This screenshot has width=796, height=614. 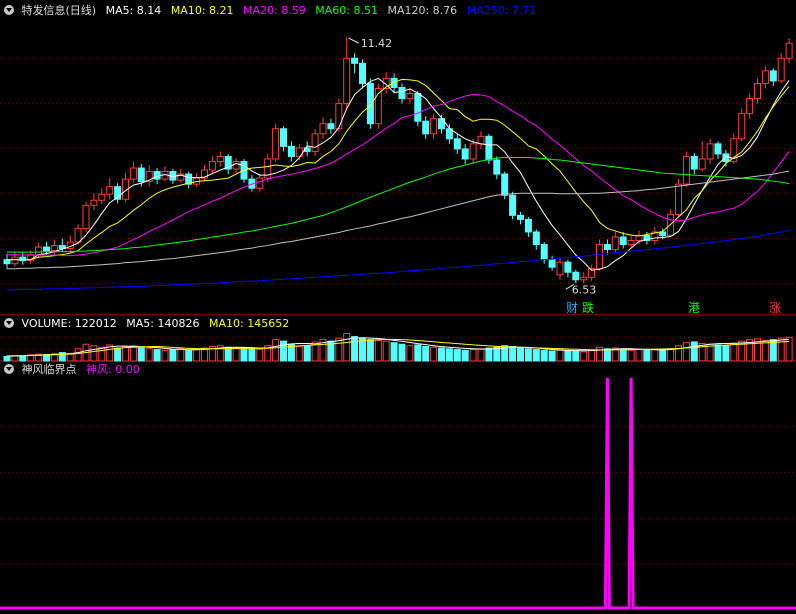 What do you see at coordinates (59, 10) in the screenshot?
I see `chart-title: 特发信息(日线)` at bounding box center [59, 10].